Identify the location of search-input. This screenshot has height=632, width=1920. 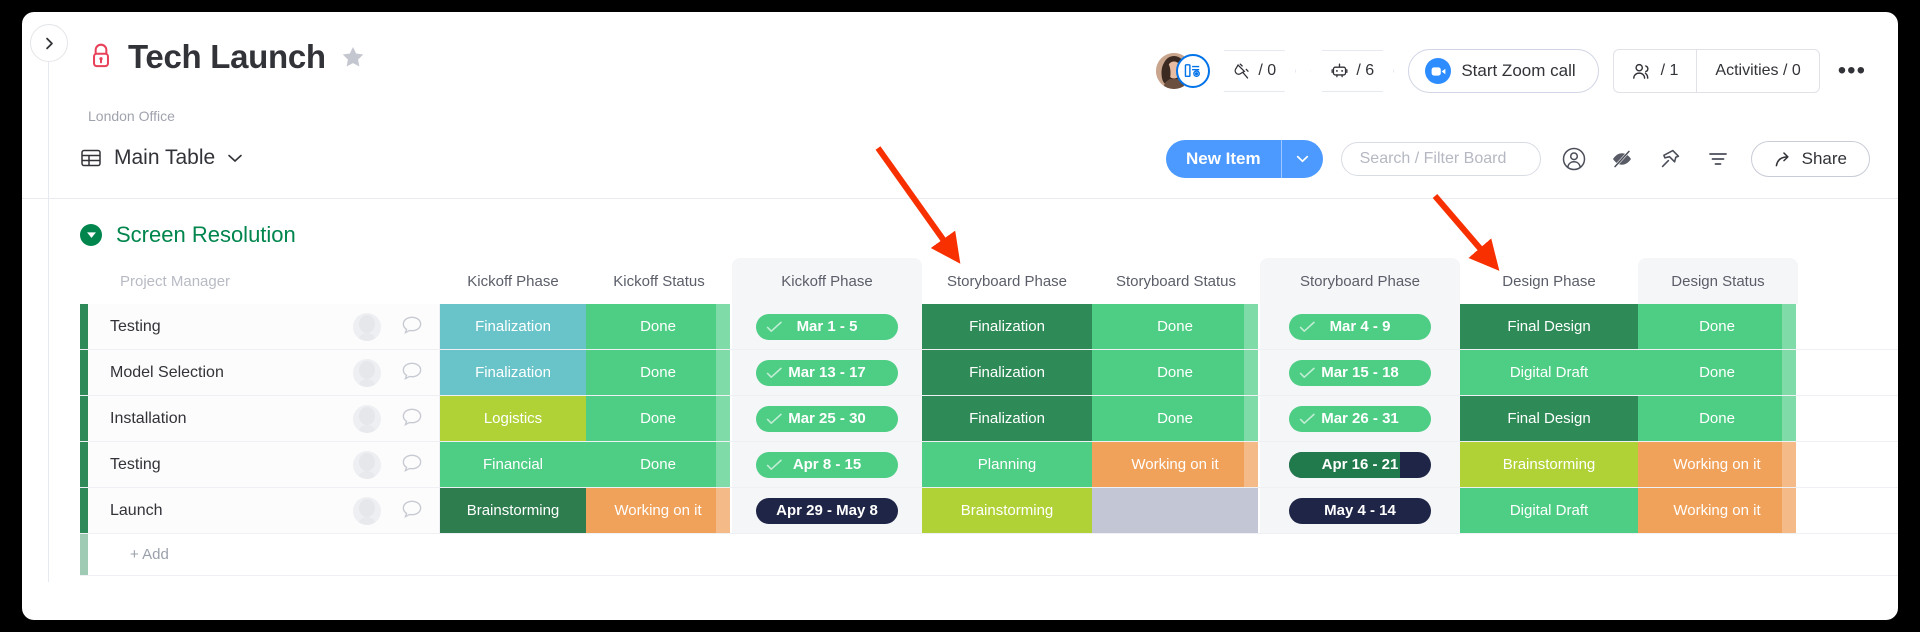
(1440, 159).